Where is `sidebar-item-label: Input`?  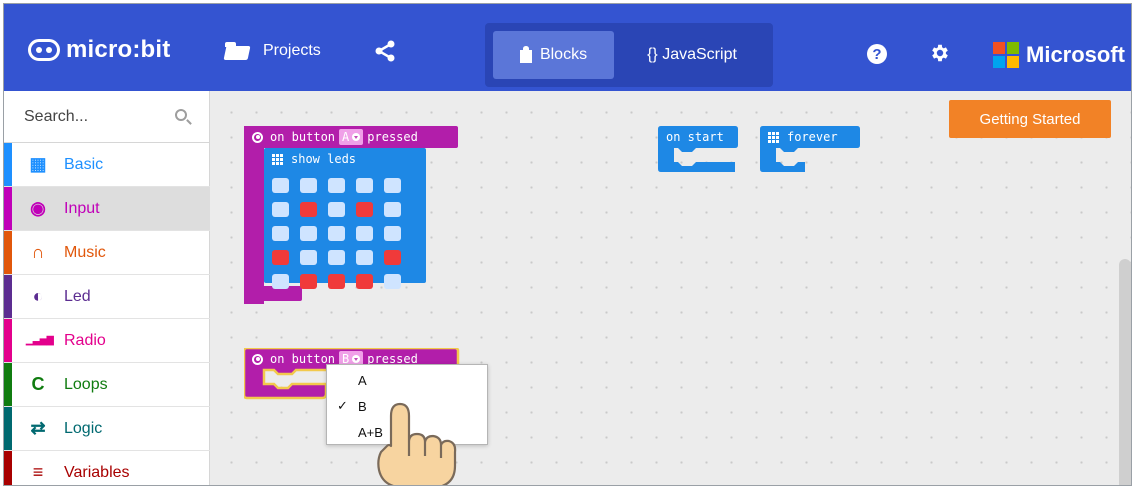
sidebar-item-label: Input is located at coordinates (82, 208).